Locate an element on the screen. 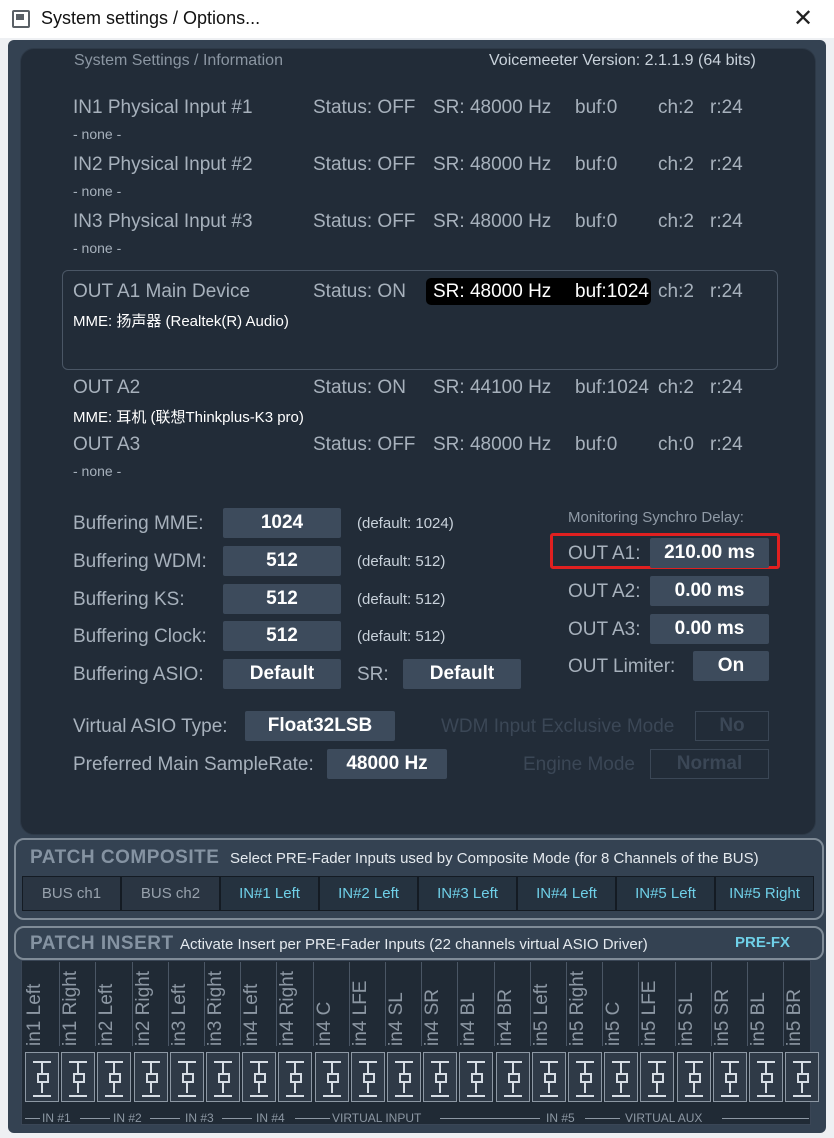 Image resolution: width=834 pixels, height=1138 pixels. insert-channel-label: in5 C is located at coordinates (614, 1023).